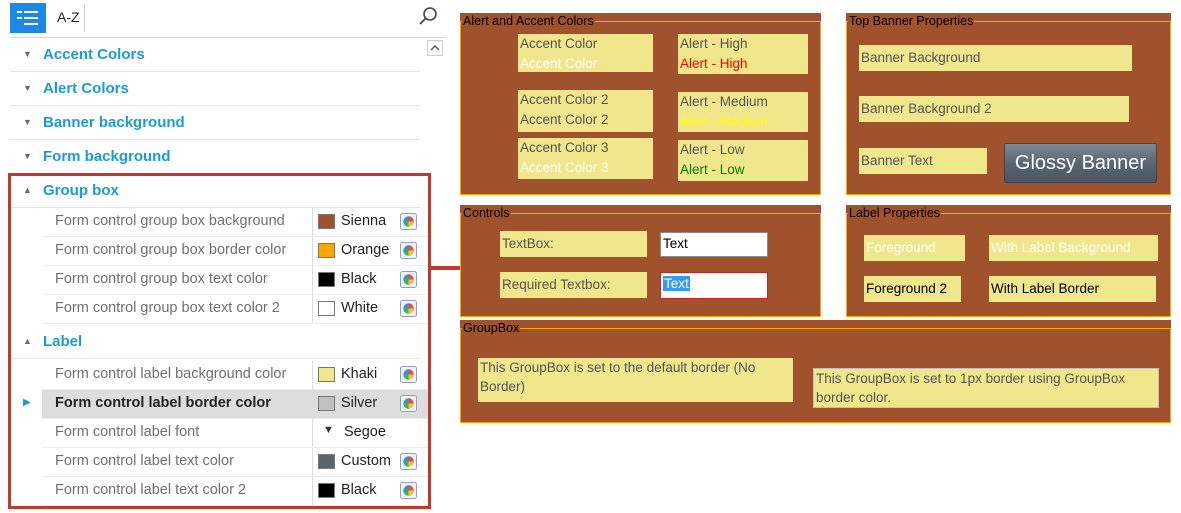 Image resolution: width=1181 pixels, height=513 pixels. What do you see at coordinates (911, 21) in the screenshot?
I see `groupbox-title: Top Banner Properties` at bounding box center [911, 21].